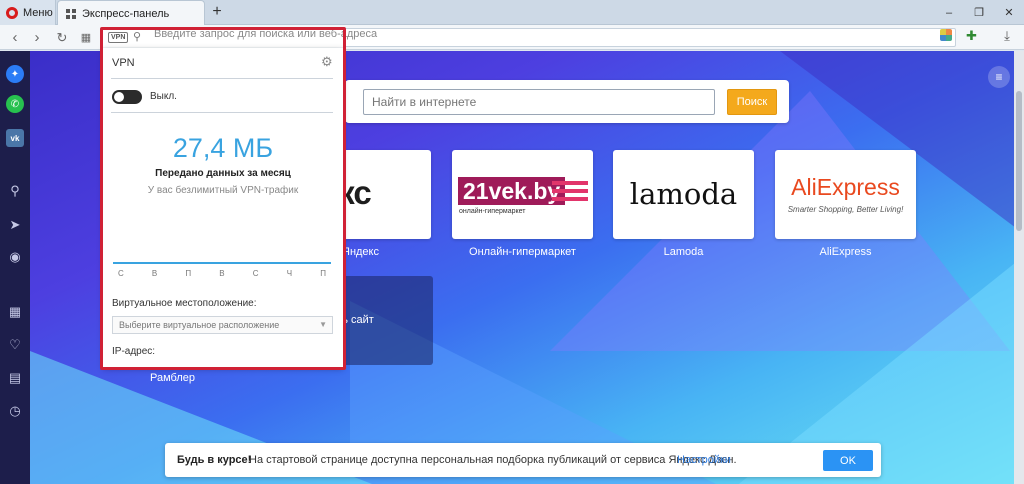 This screenshot has height=484, width=1024. Describe the element at coordinates (975, 37) in the screenshot. I see `extension-puzzle-icon: ✚` at that location.